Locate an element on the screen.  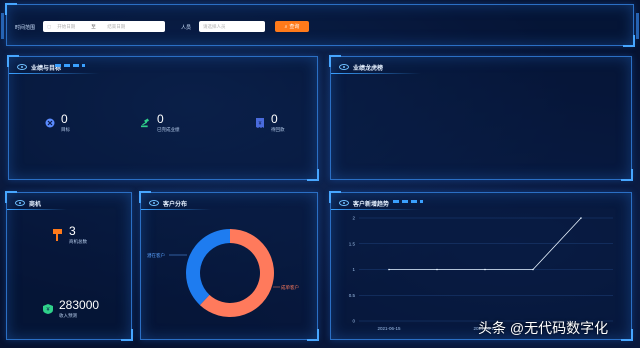
query-button-label: 查询 is located at coordinates (294, 27).